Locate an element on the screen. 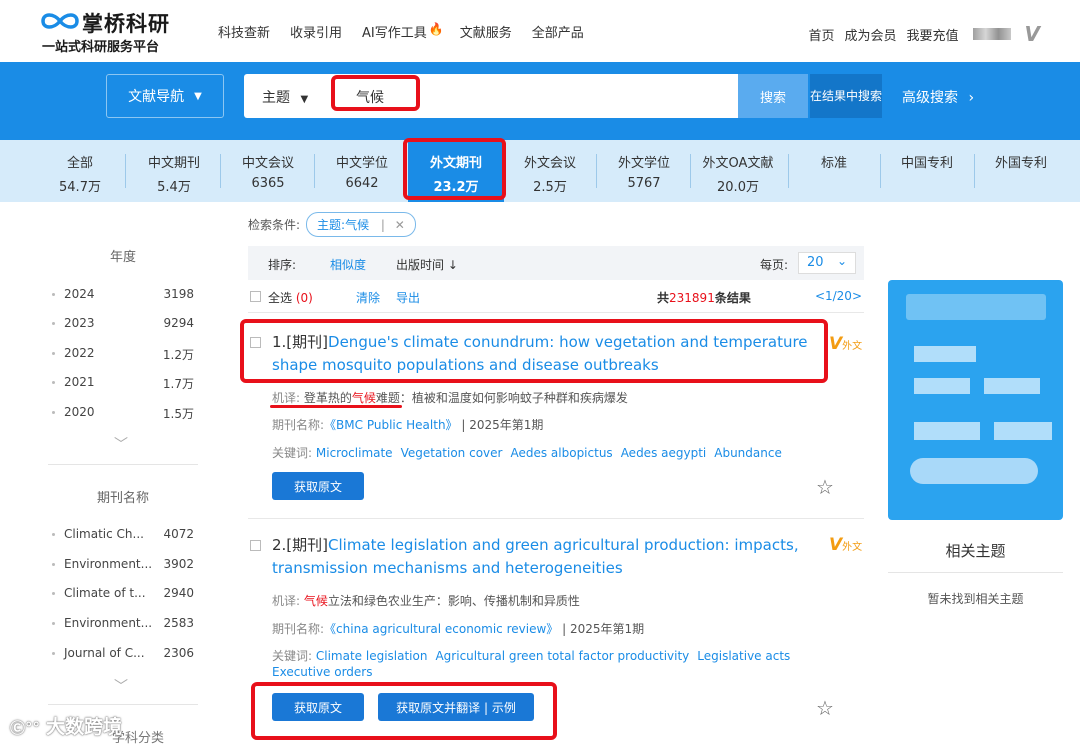  tab-cn-patent: 中国专利 is located at coordinates (927, 171).